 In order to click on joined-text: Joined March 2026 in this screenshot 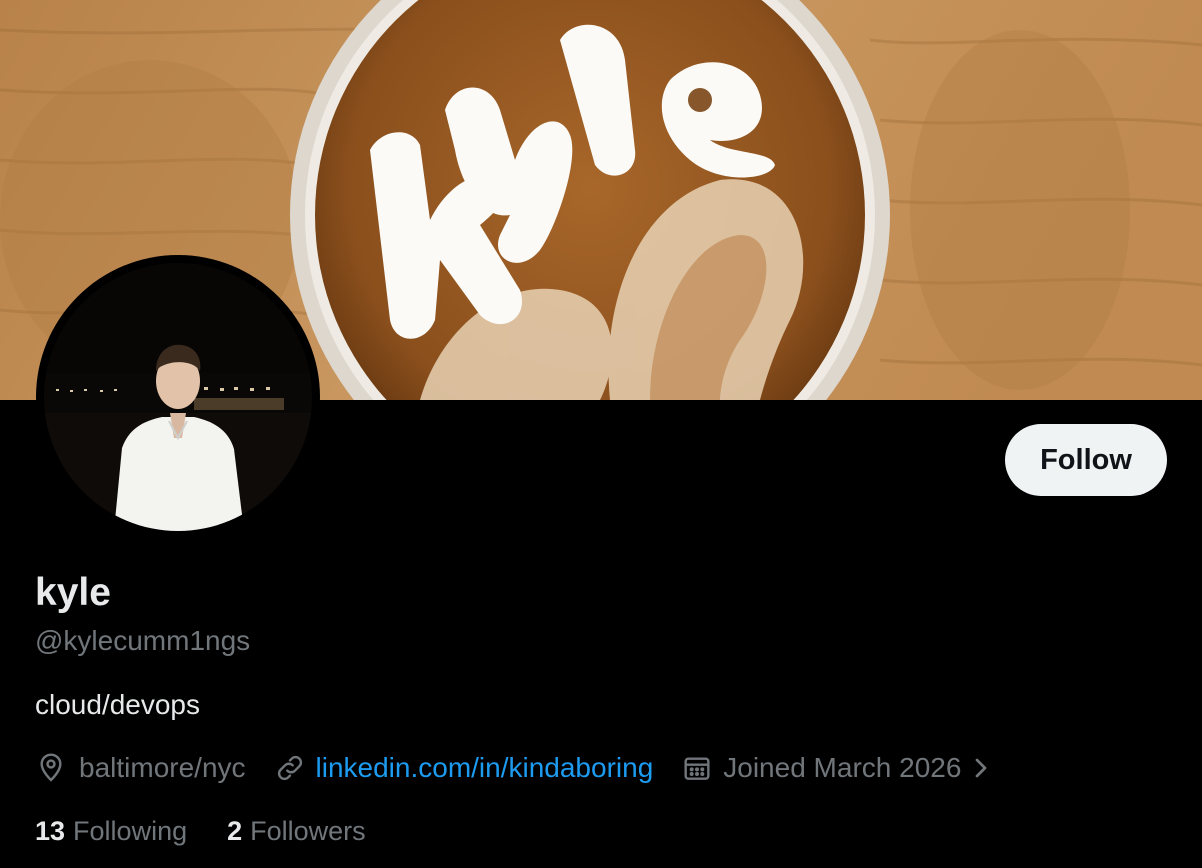, I will do `click(842, 767)`.